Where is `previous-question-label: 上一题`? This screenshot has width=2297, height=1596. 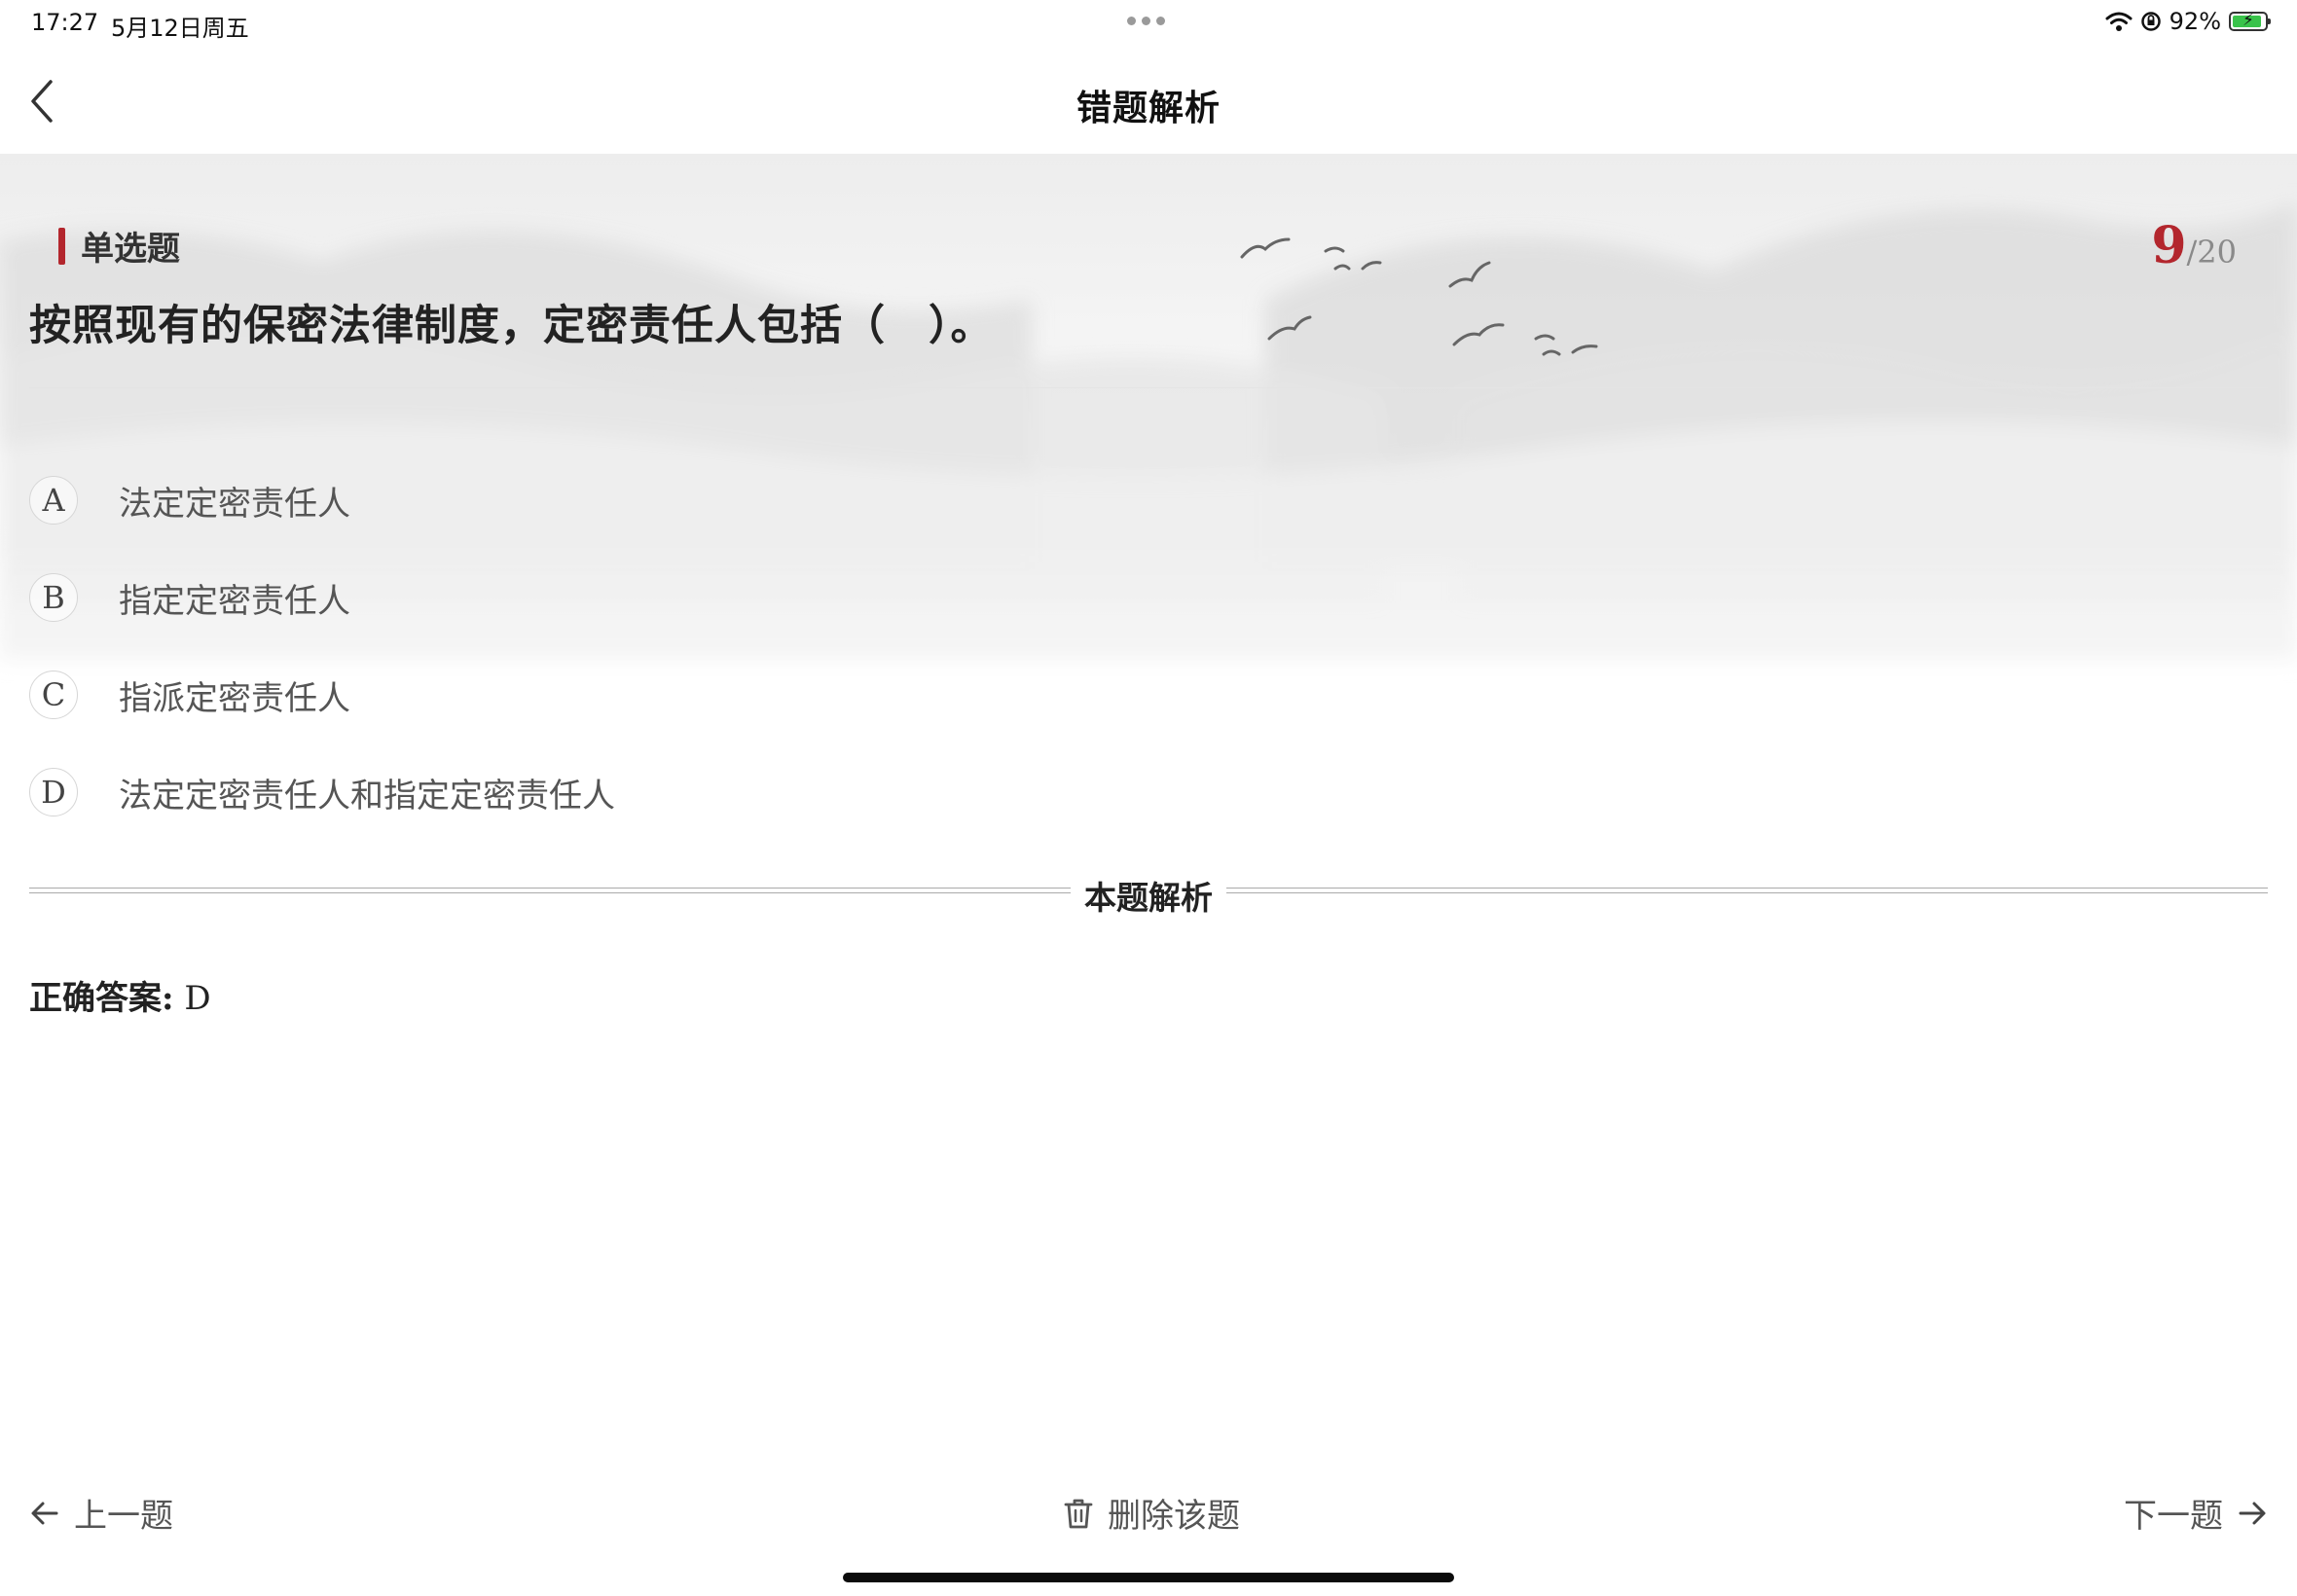 previous-question-label: 上一题 is located at coordinates (123, 1516).